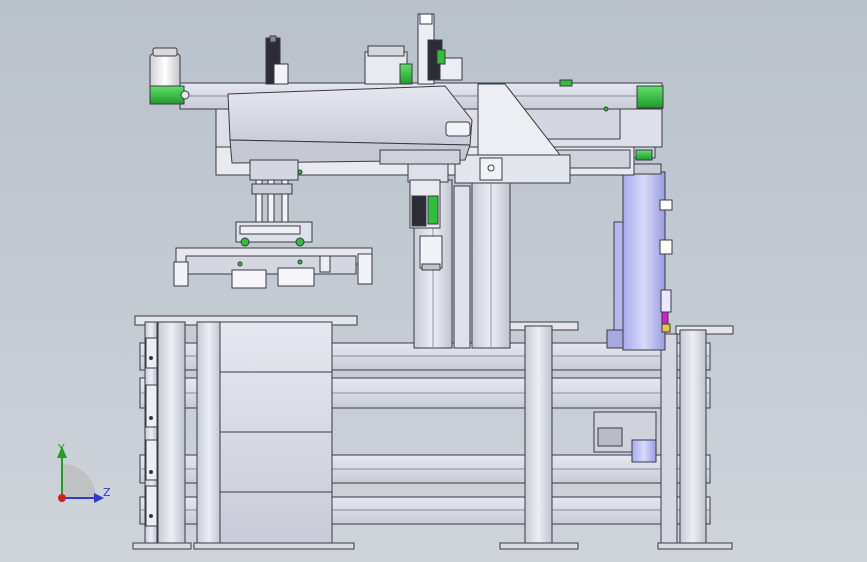 This screenshot has height=562, width=867. What do you see at coordinates (274, 546) in the screenshot?
I see `foot-left-inner` at bounding box center [274, 546].